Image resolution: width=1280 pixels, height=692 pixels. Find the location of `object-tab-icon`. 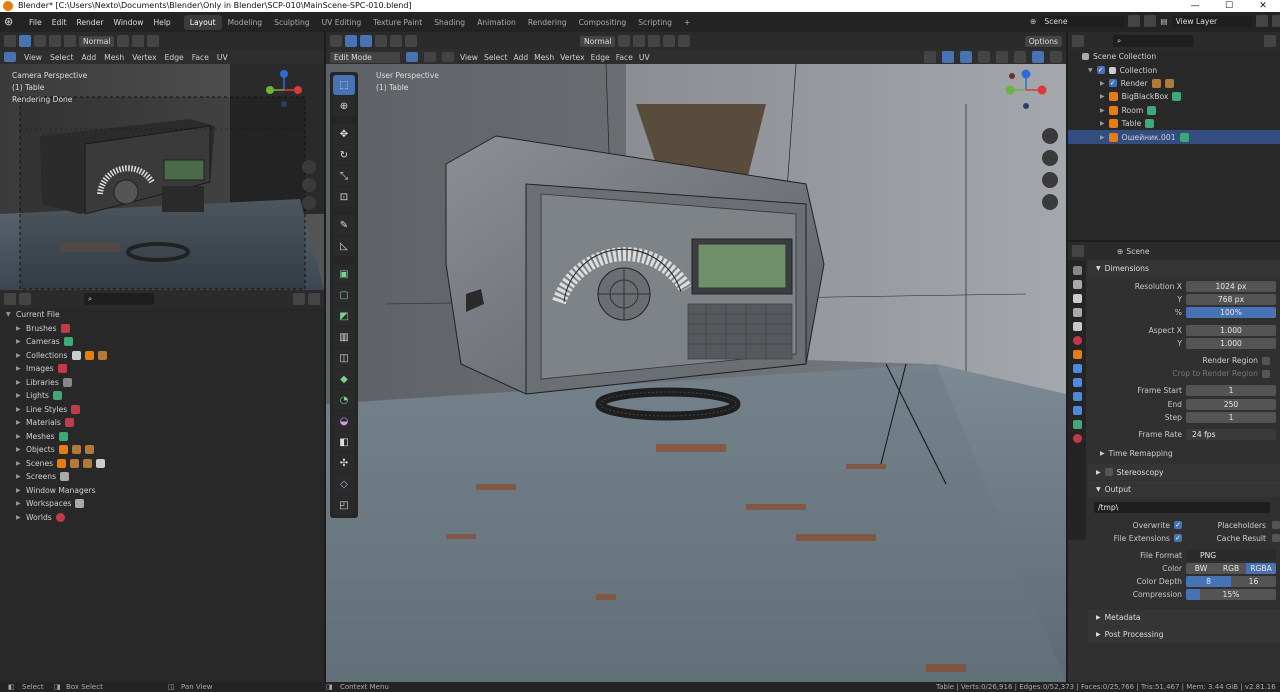

object-tab-icon is located at coordinates (1077, 354).